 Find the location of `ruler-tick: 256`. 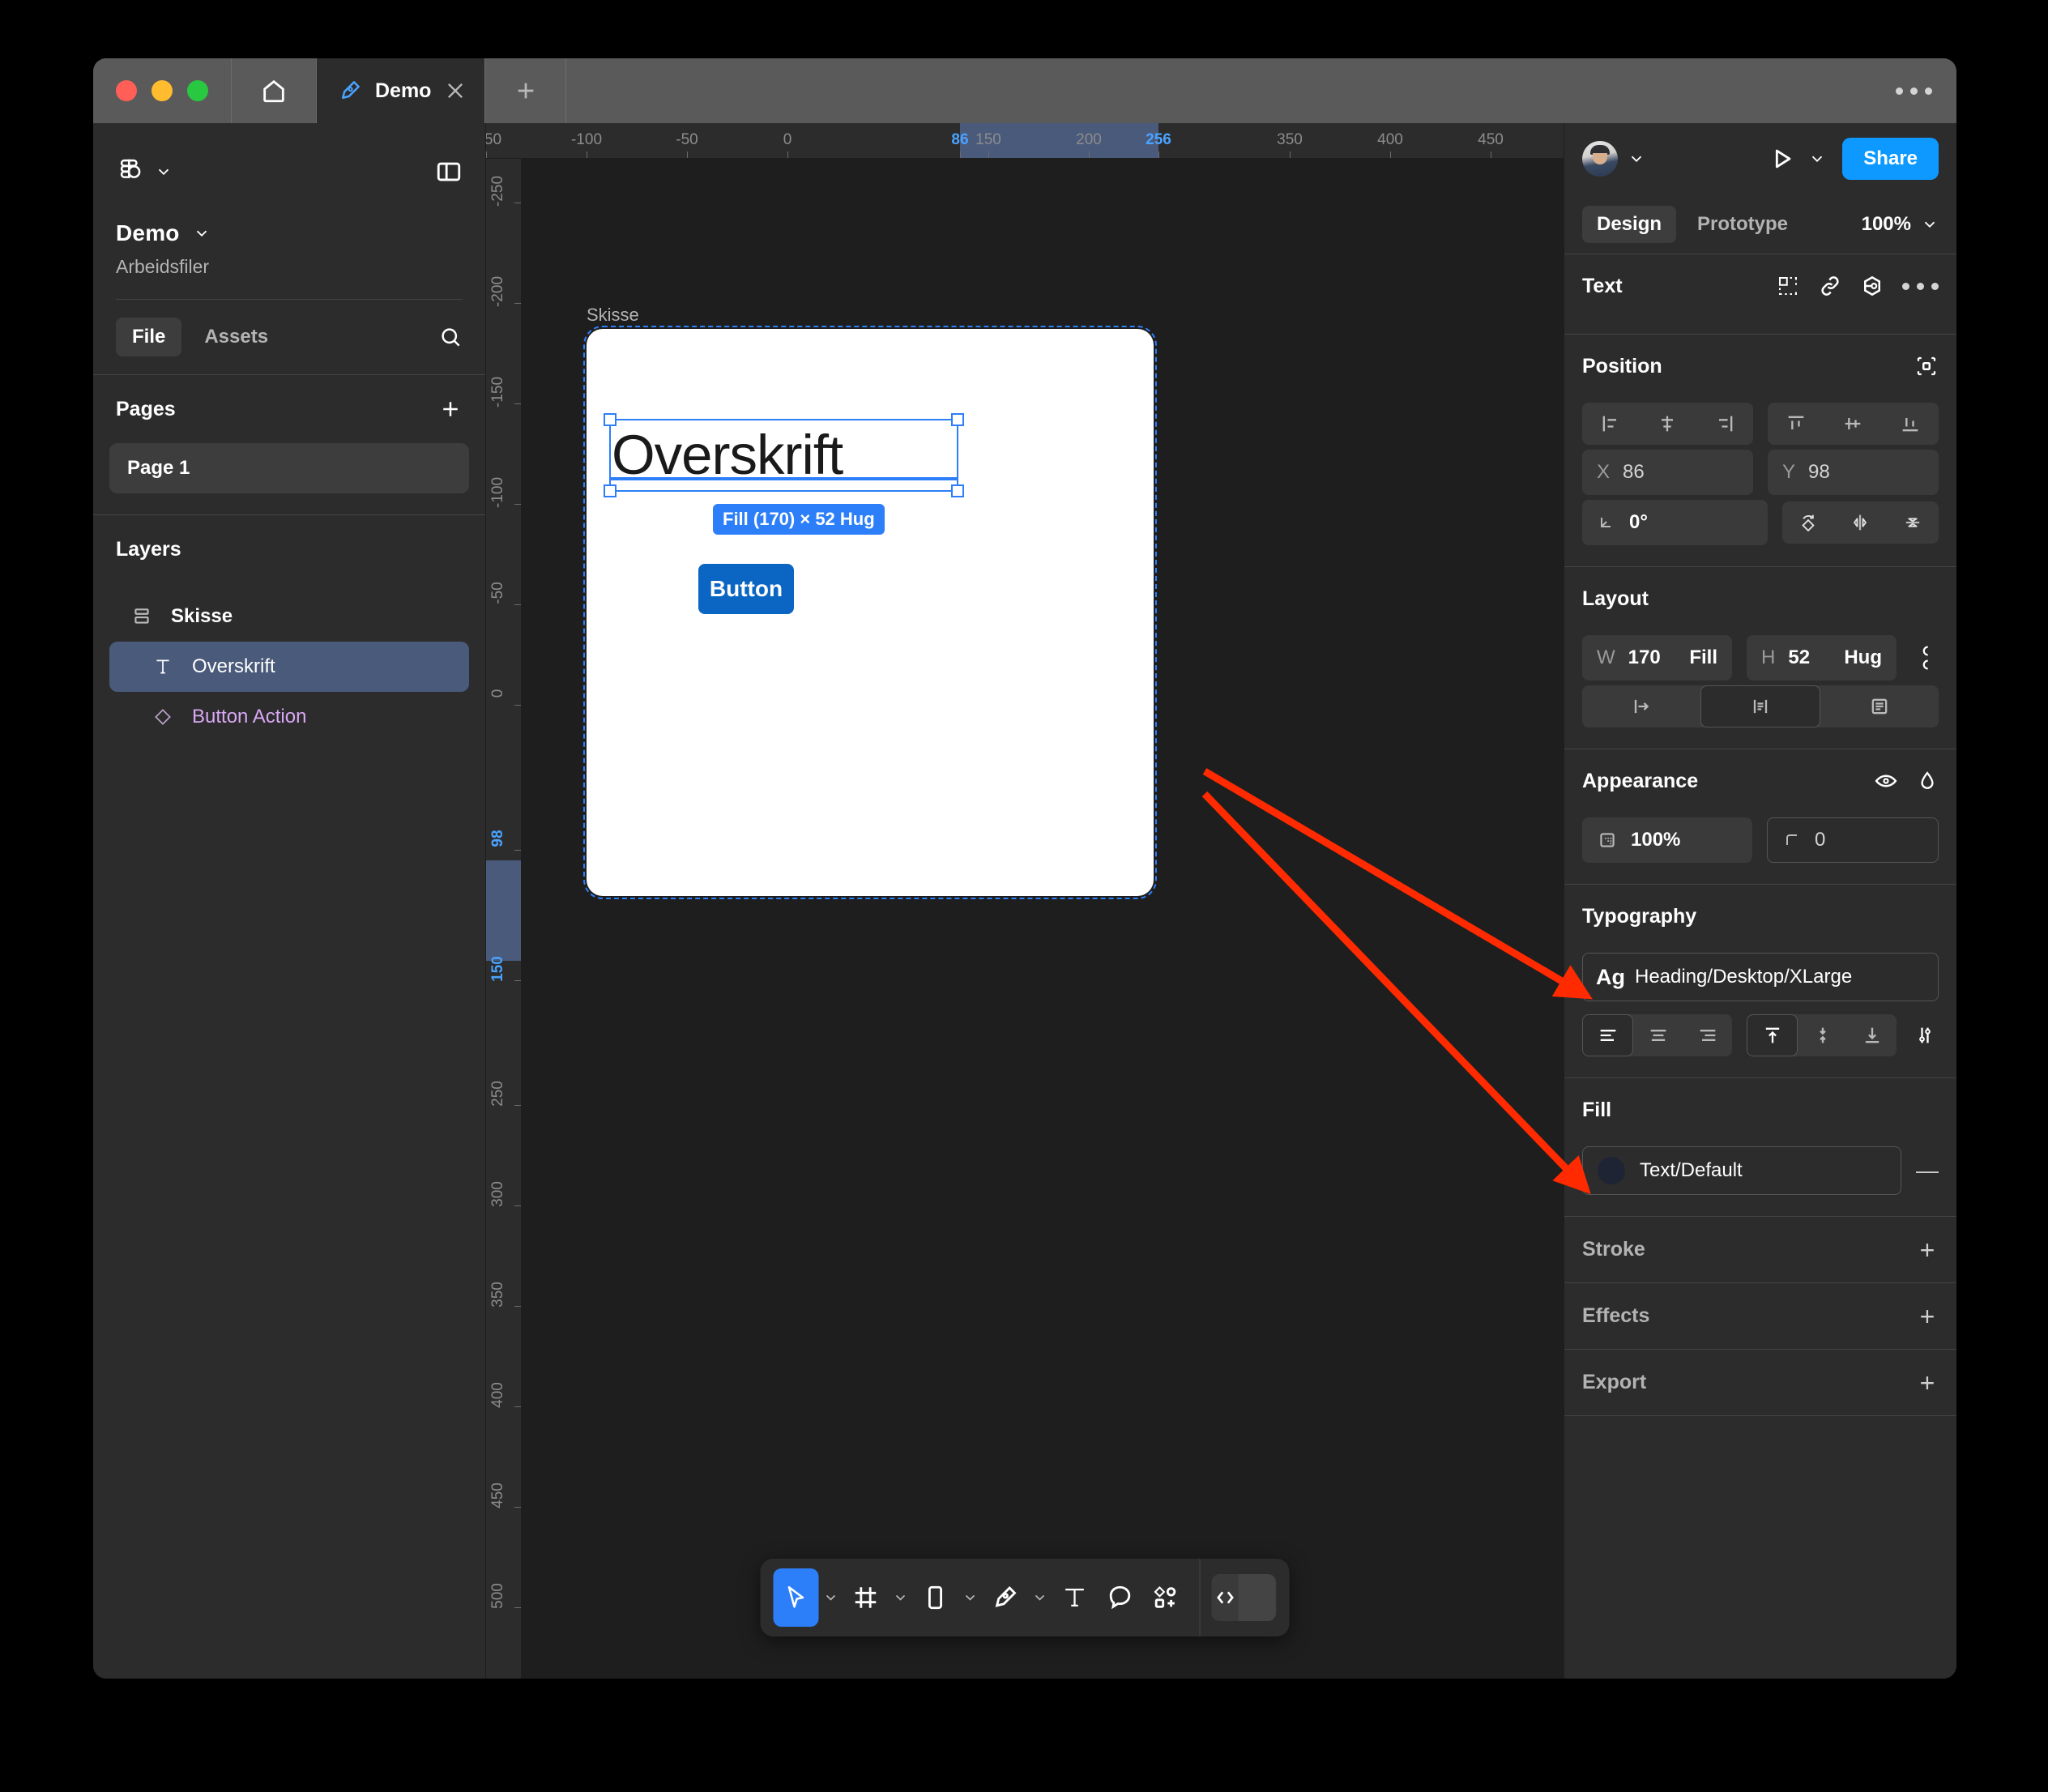

ruler-tick: 256 is located at coordinates (1158, 139).